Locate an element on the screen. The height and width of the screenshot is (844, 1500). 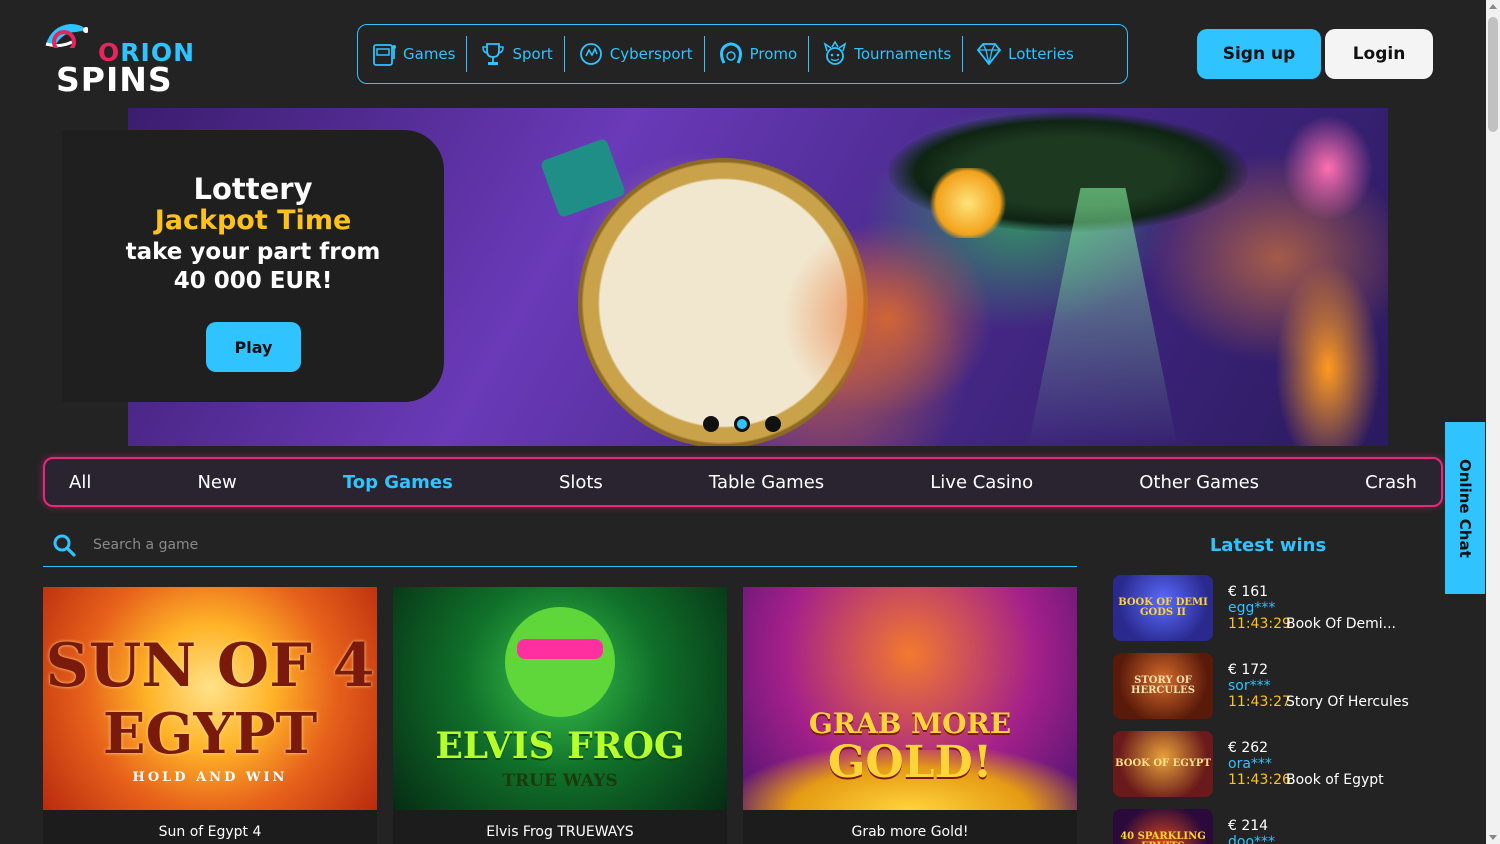
nav-label-promo: Promo is located at coordinates (773, 54).